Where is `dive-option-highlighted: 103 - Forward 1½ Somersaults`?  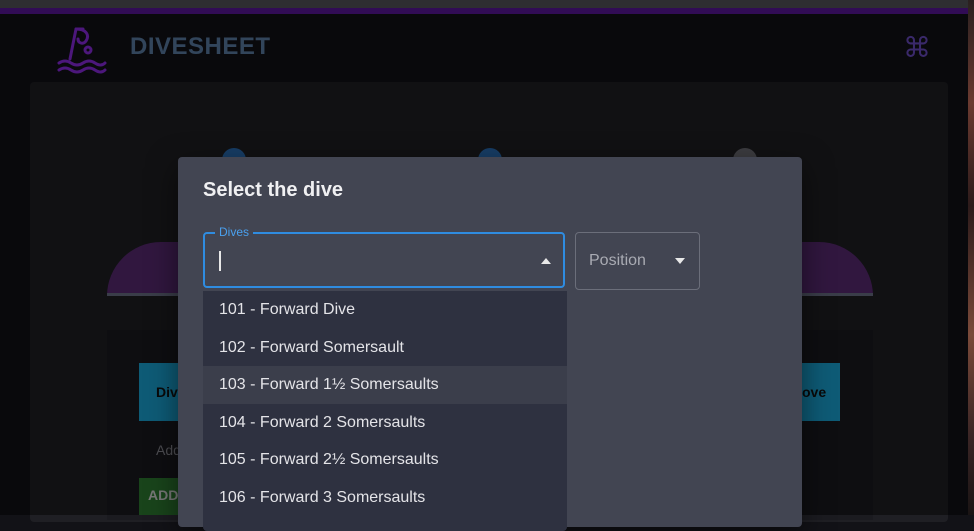
dive-option-highlighted: 103 - Forward 1½ Somersaults is located at coordinates (385, 385).